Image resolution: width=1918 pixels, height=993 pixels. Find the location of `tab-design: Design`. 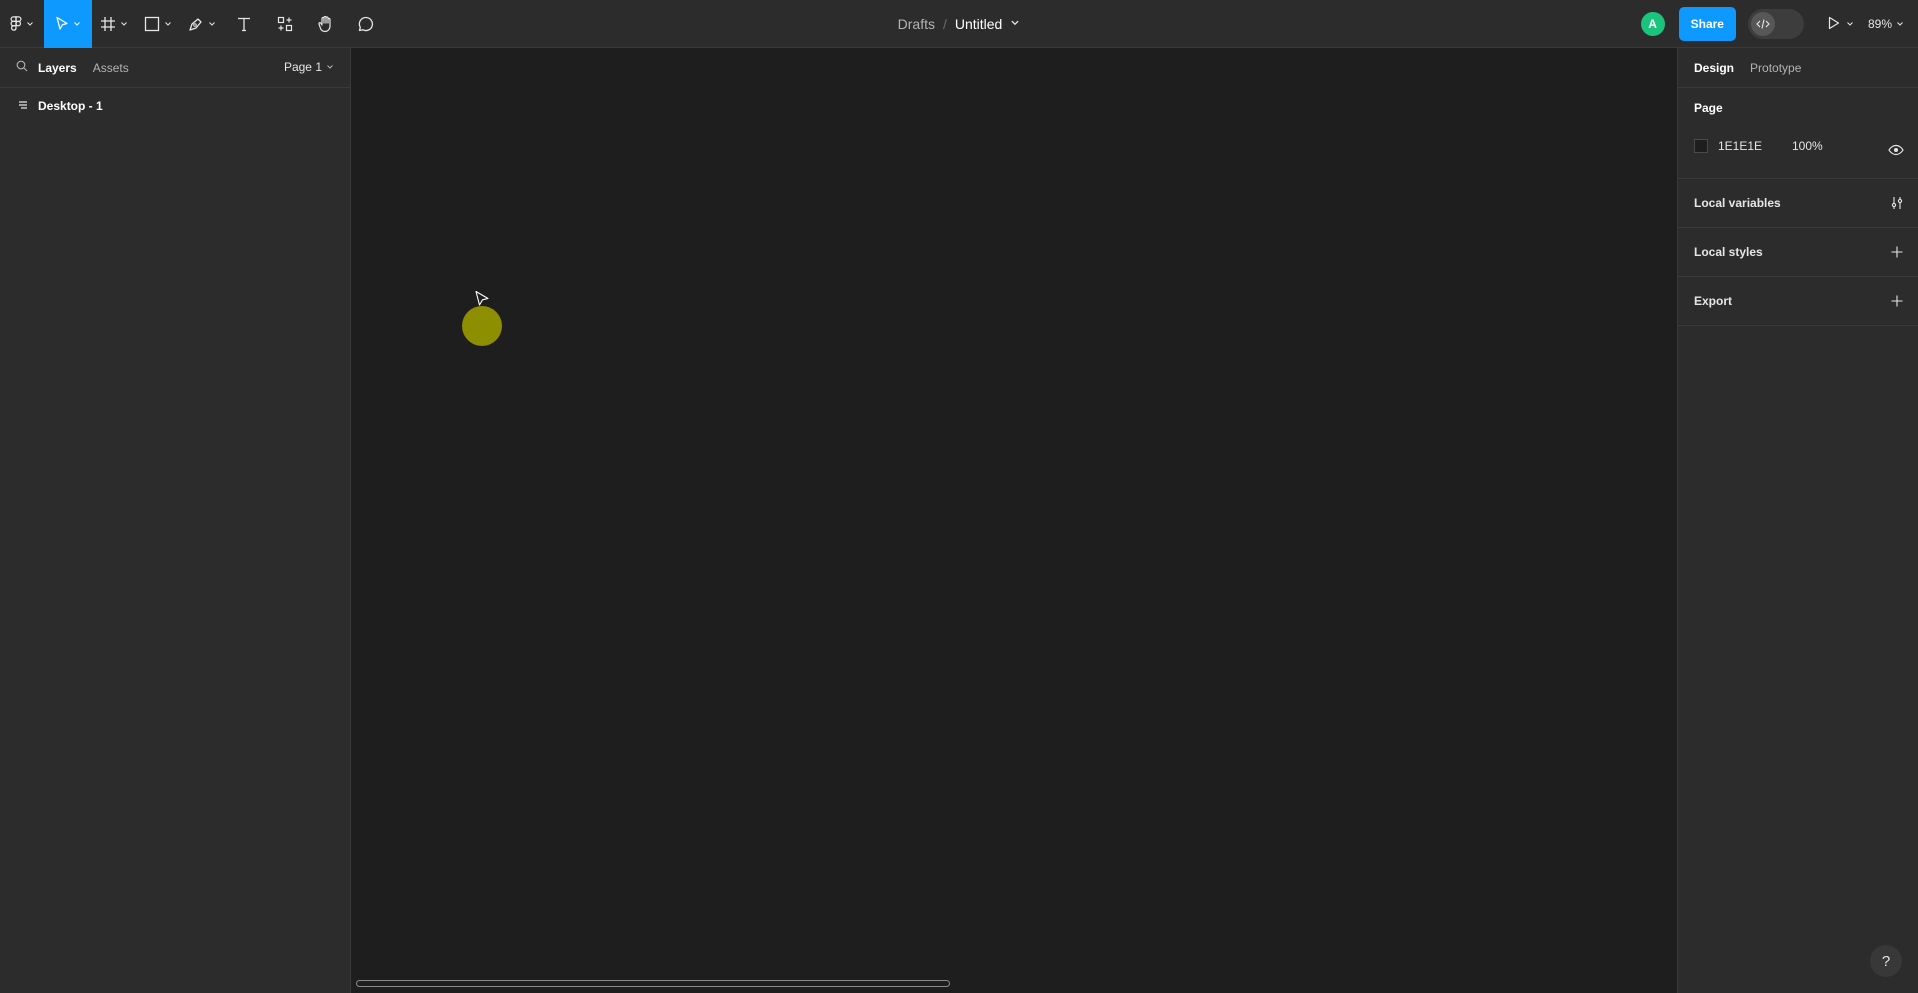

tab-design: Design is located at coordinates (1714, 68).